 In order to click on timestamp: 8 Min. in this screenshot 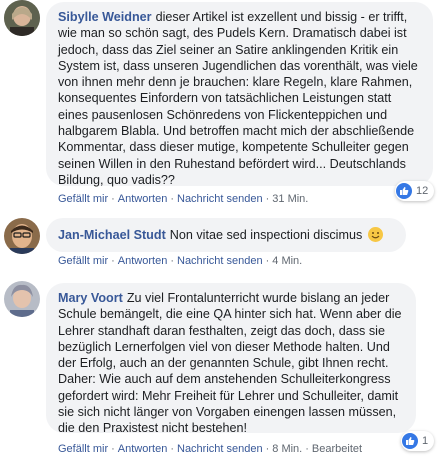, I will do `click(287, 449)`.